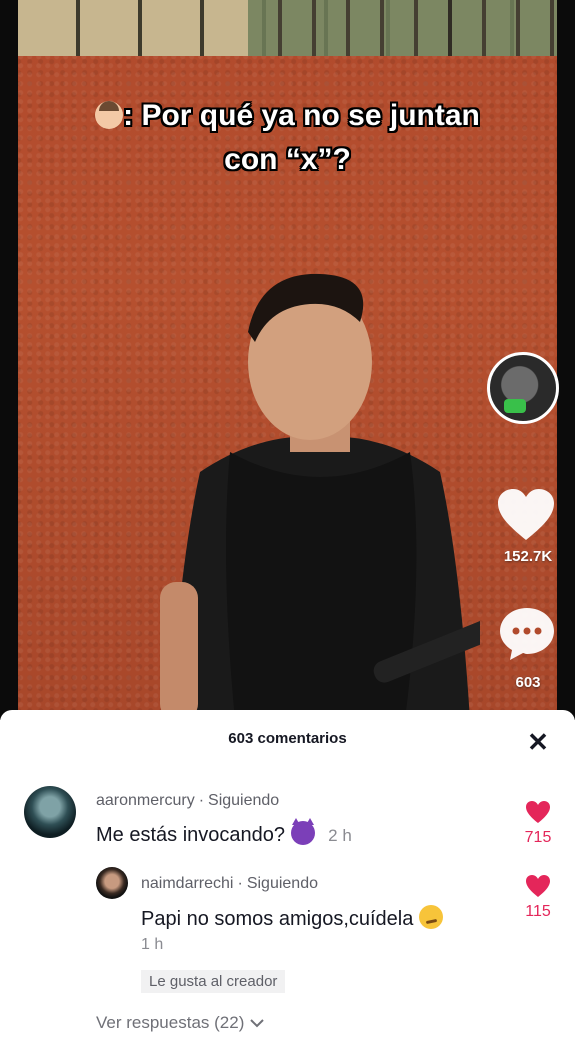  I want to click on reply-text-row: Papi no somos amigos,cuídela, so click(292, 918).